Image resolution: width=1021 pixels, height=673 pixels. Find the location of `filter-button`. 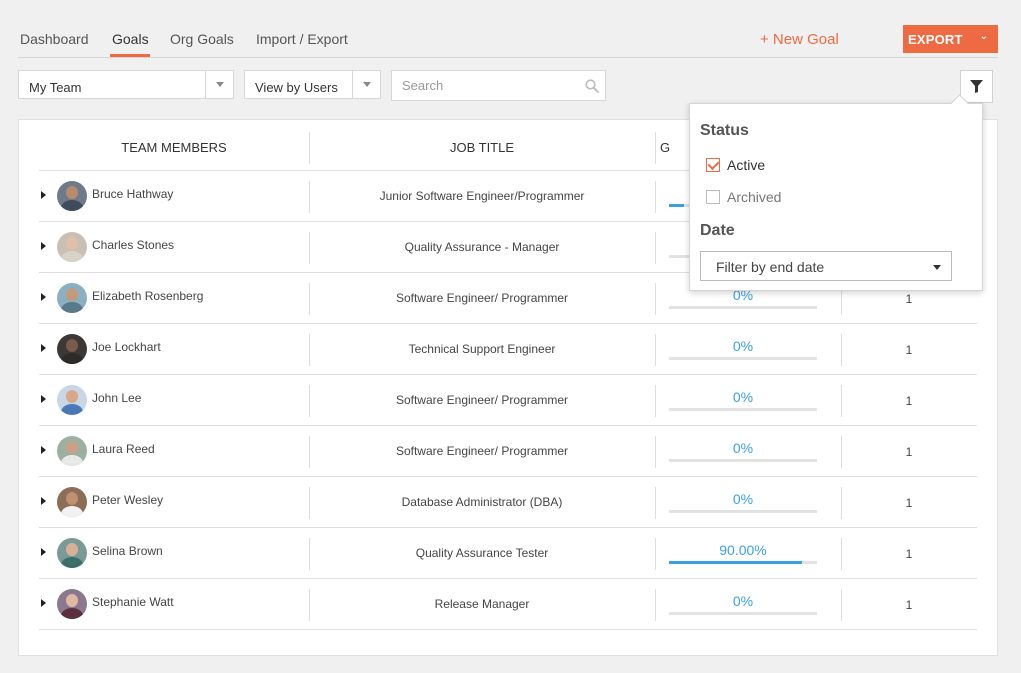

filter-button is located at coordinates (976, 86).